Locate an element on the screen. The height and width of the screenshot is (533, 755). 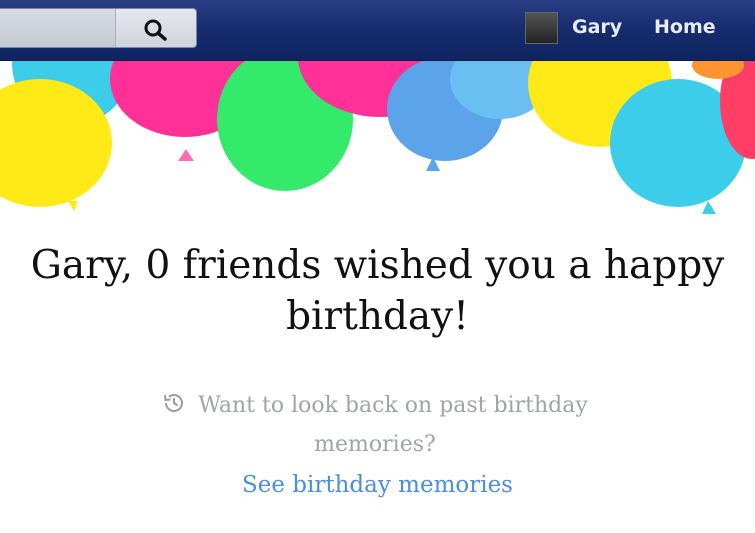
search-button is located at coordinates (155, 28).